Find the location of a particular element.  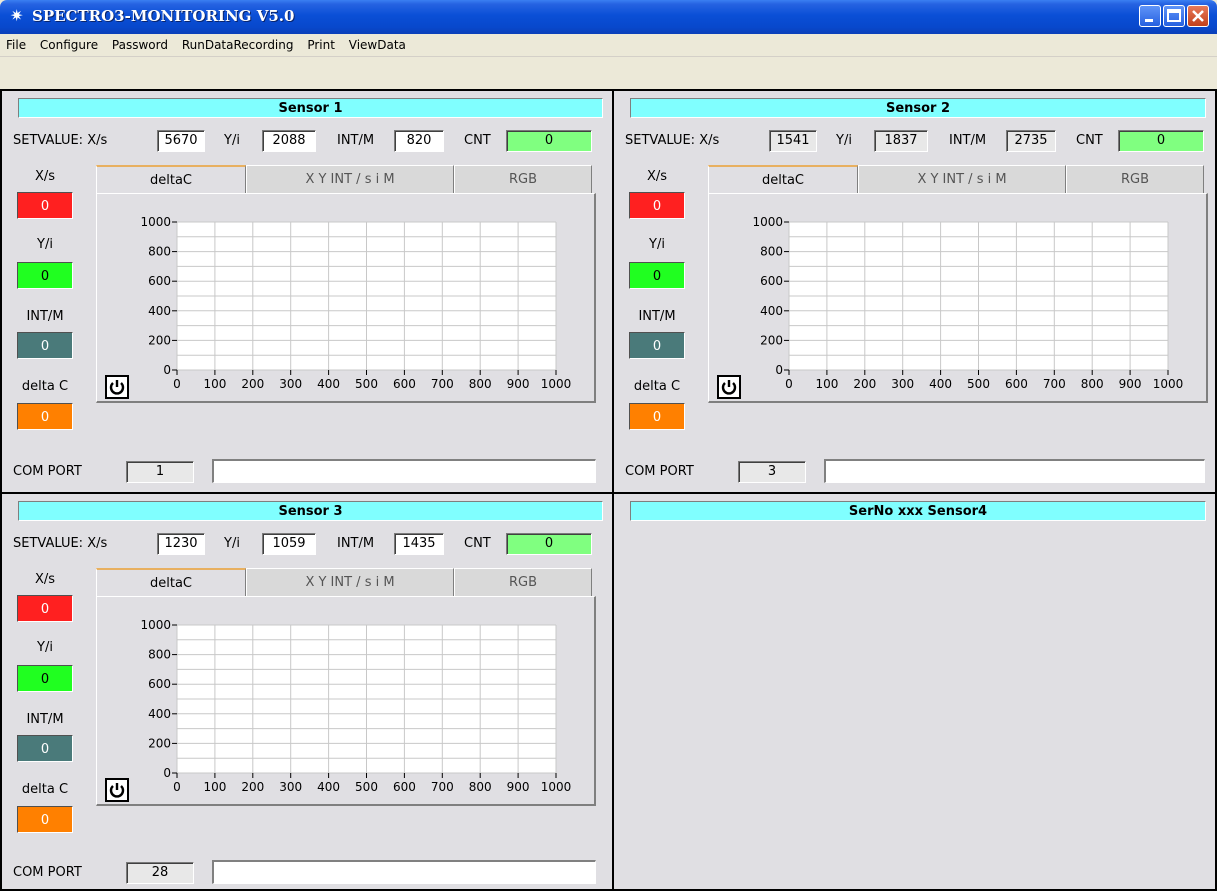

y-tick-label: 400 is located at coordinates (159, 714).